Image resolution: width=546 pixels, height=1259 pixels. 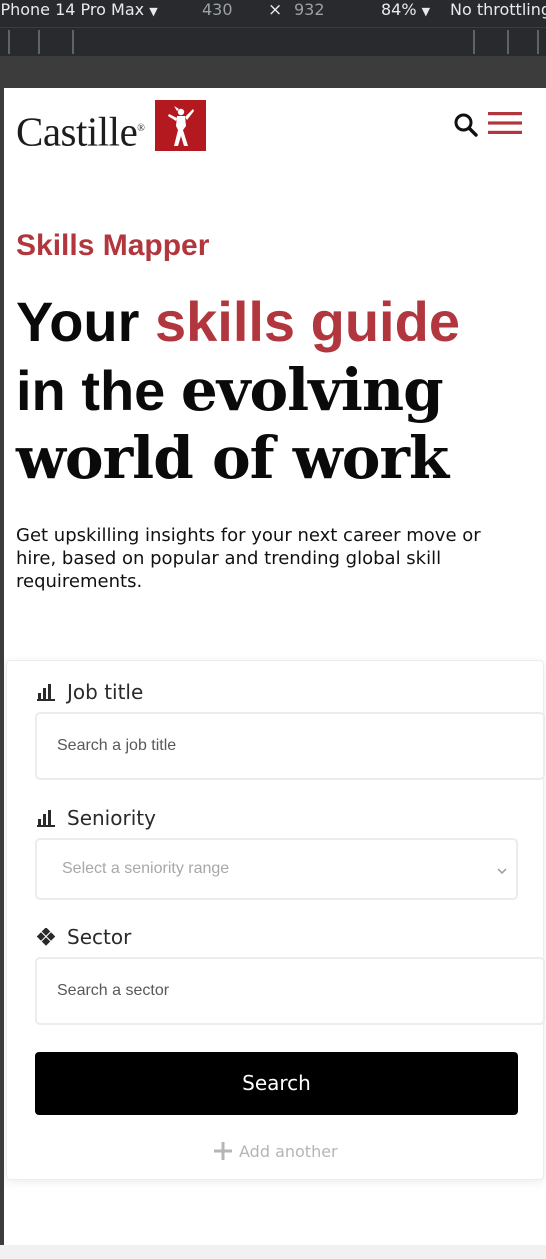 What do you see at coordinates (276, 1083) in the screenshot?
I see `search-button: Search` at bounding box center [276, 1083].